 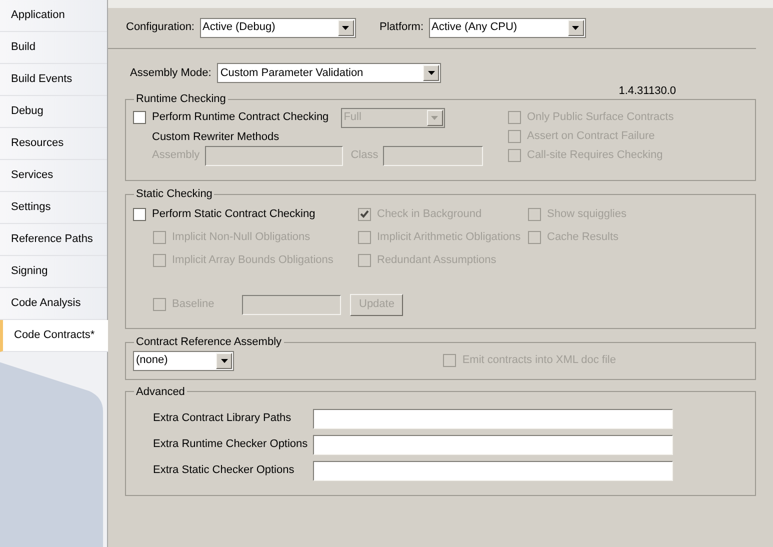 I want to click on rewriter-methods-label: Custom Rewriter Methods, so click(x=216, y=137).